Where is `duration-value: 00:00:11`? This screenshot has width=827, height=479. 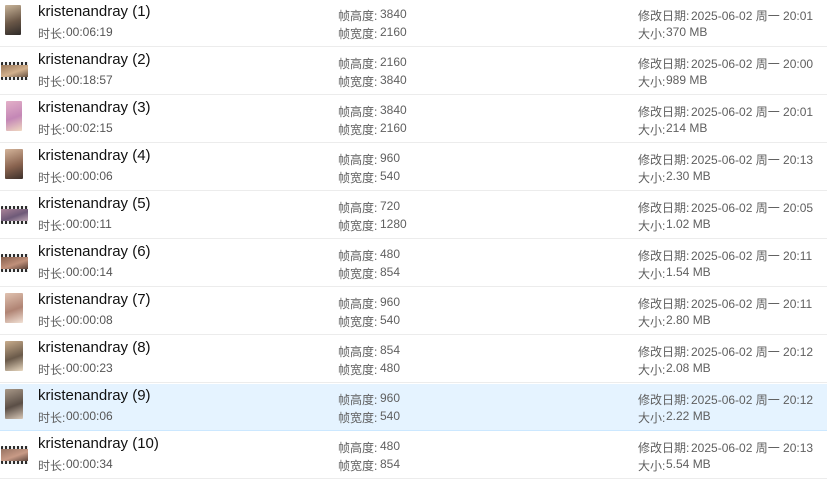
duration-value: 00:00:11 is located at coordinates (89, 224).